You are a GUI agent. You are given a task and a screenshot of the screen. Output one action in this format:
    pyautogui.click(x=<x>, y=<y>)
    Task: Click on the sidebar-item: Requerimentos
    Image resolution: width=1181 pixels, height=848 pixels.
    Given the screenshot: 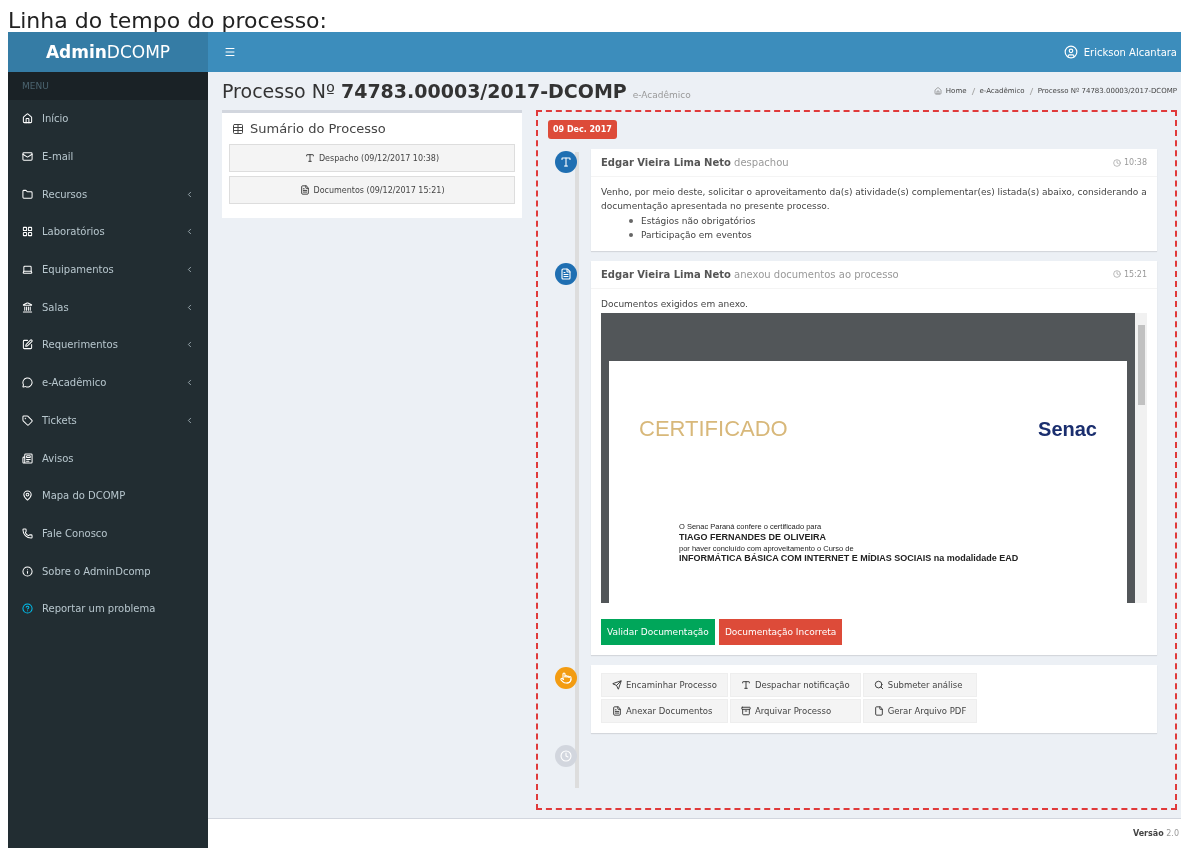 What is the action you would take?
    pyautogui.click(x=108, y=345)
    